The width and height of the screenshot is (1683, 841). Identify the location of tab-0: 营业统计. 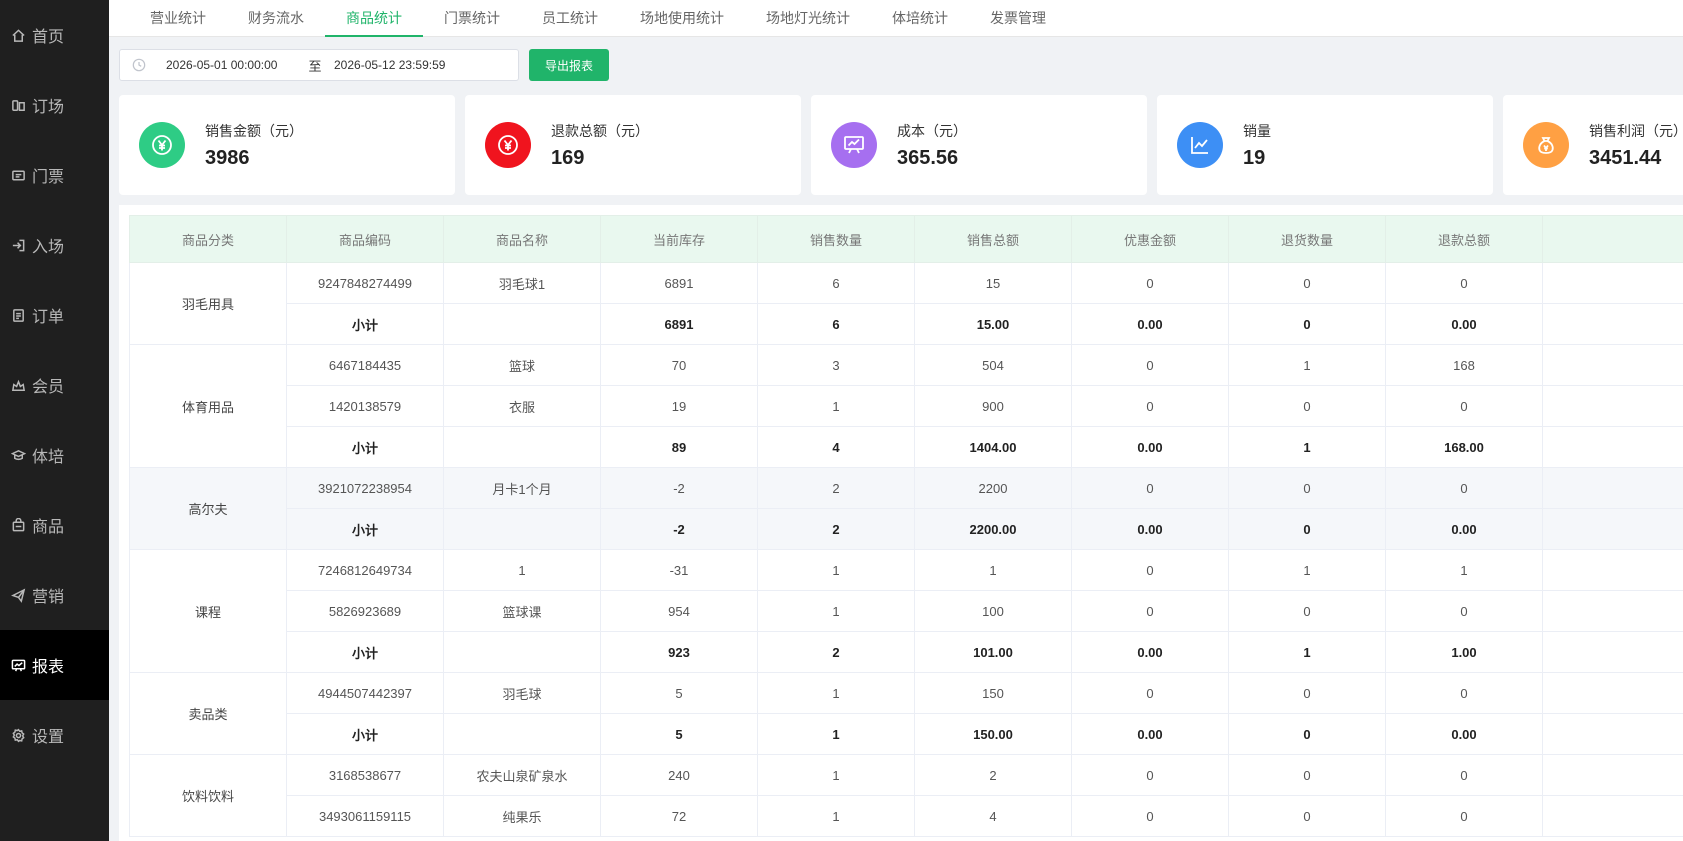
(178, 18).